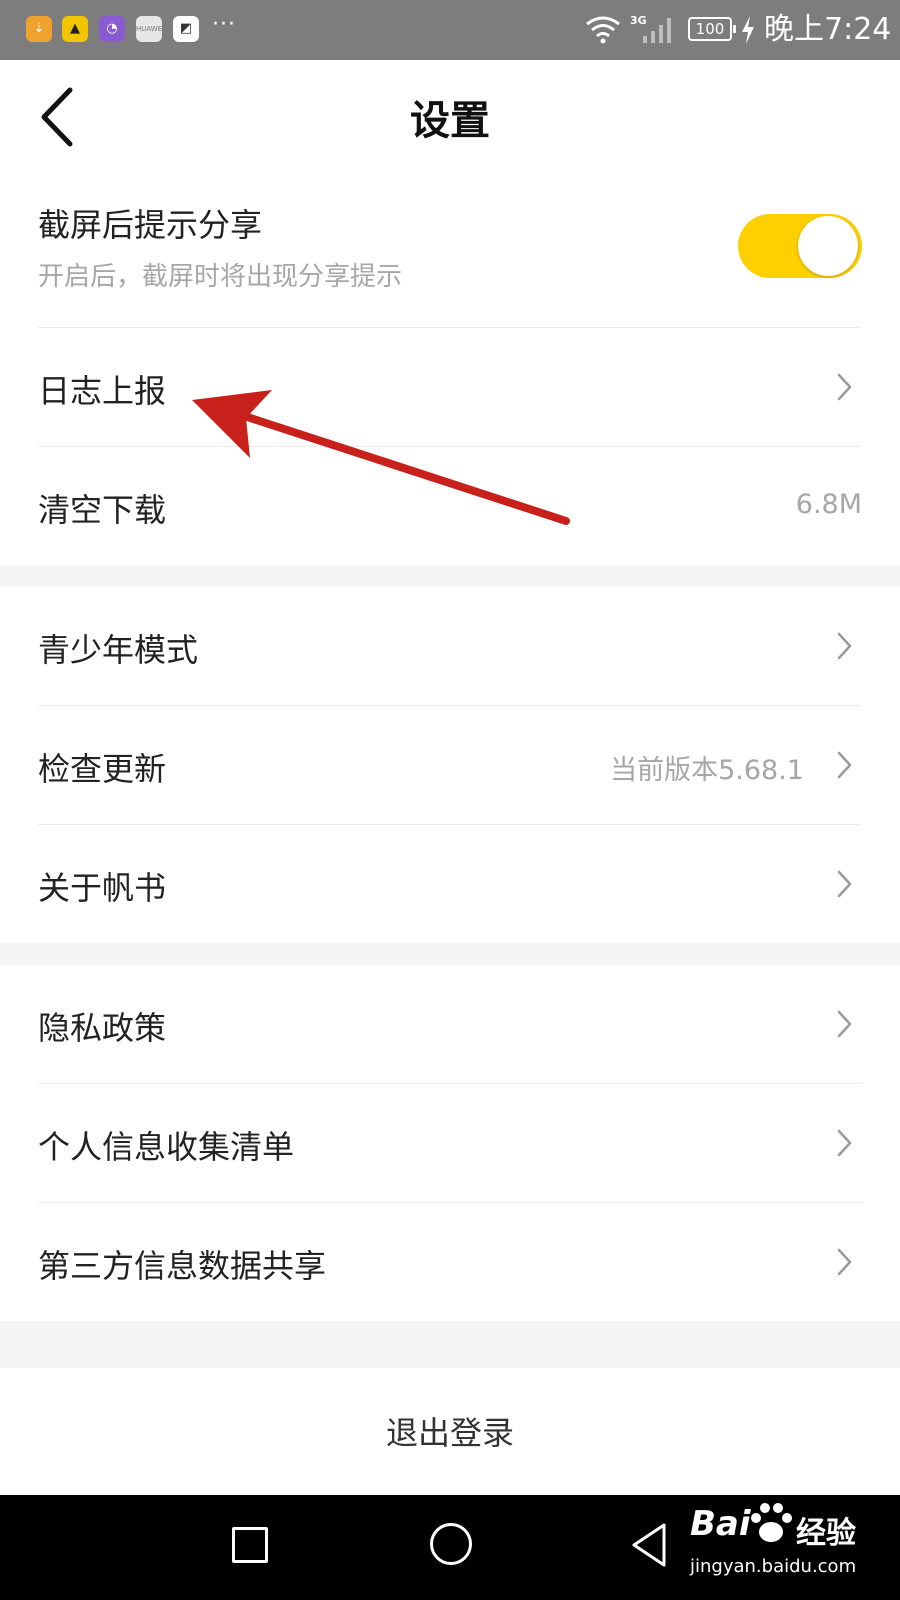 The height and width of the screenshot is (1600, 900). What do you see at coordinates (720, 1524) in the screenshot?
I see `watermark-brand-left: Bai` at bounding box center [720, 1524].